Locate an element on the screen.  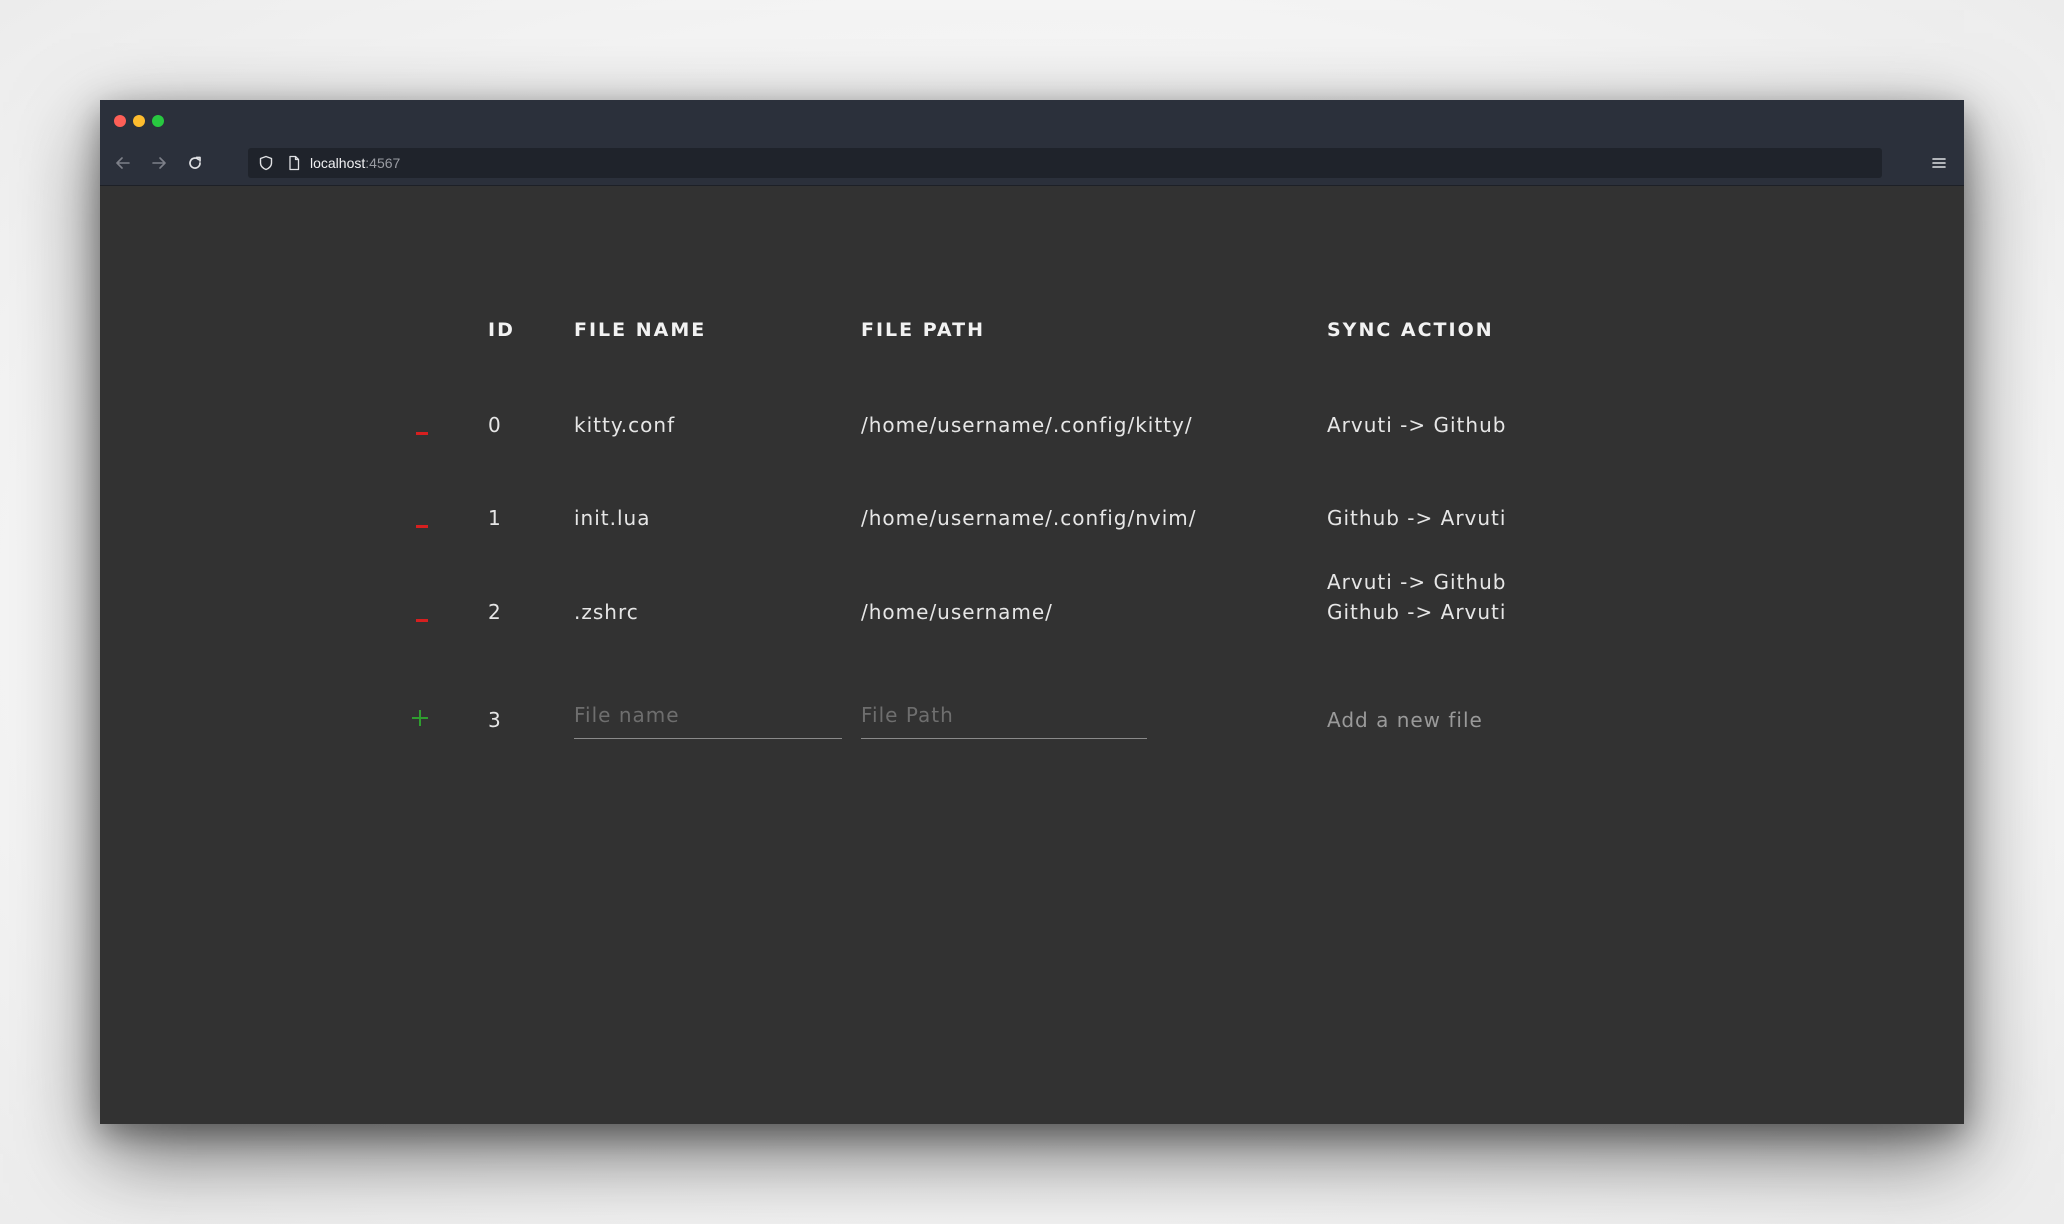
page-icon is located at coordinates (294, 165).